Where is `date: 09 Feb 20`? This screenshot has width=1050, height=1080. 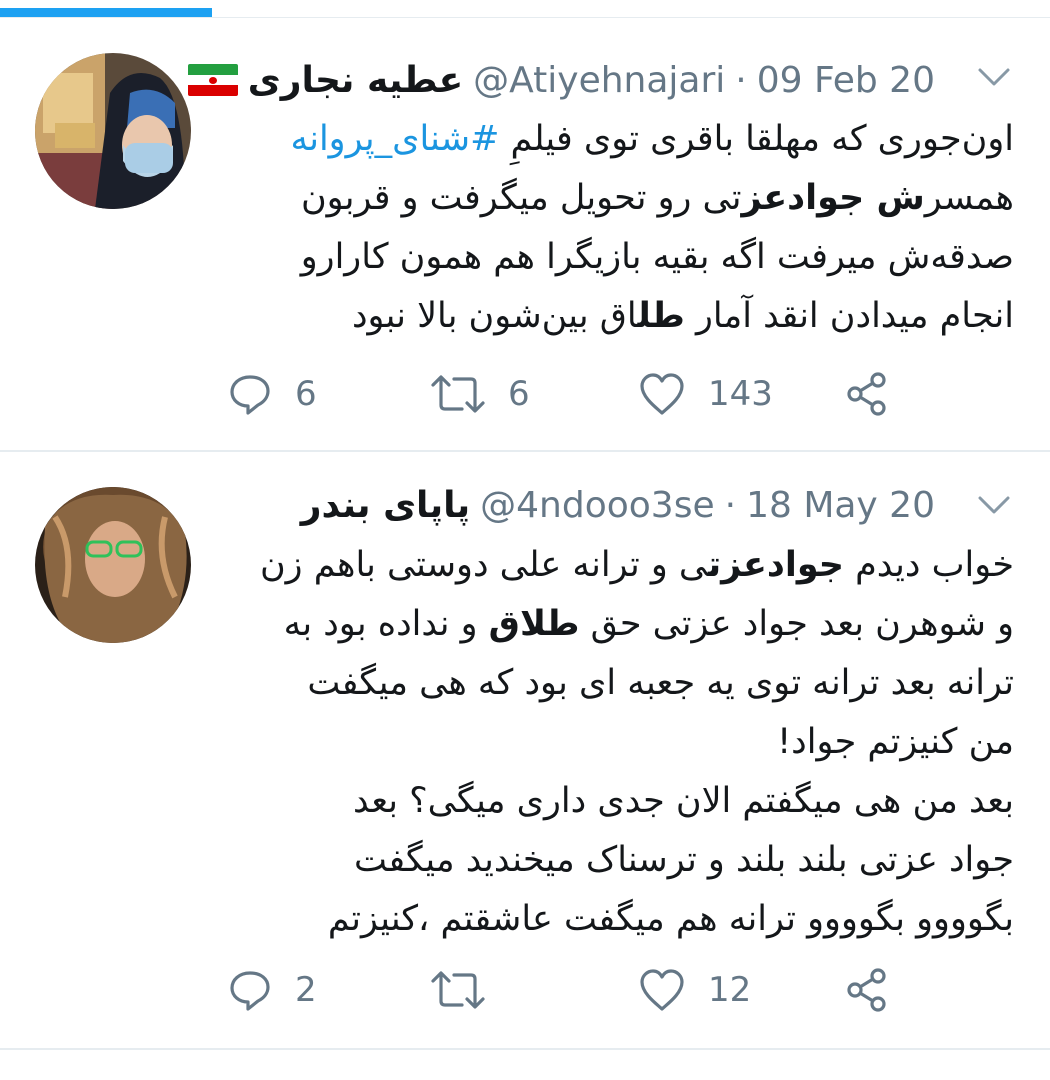 date: 09 Feb 20 is located at coordinates (846, 80).